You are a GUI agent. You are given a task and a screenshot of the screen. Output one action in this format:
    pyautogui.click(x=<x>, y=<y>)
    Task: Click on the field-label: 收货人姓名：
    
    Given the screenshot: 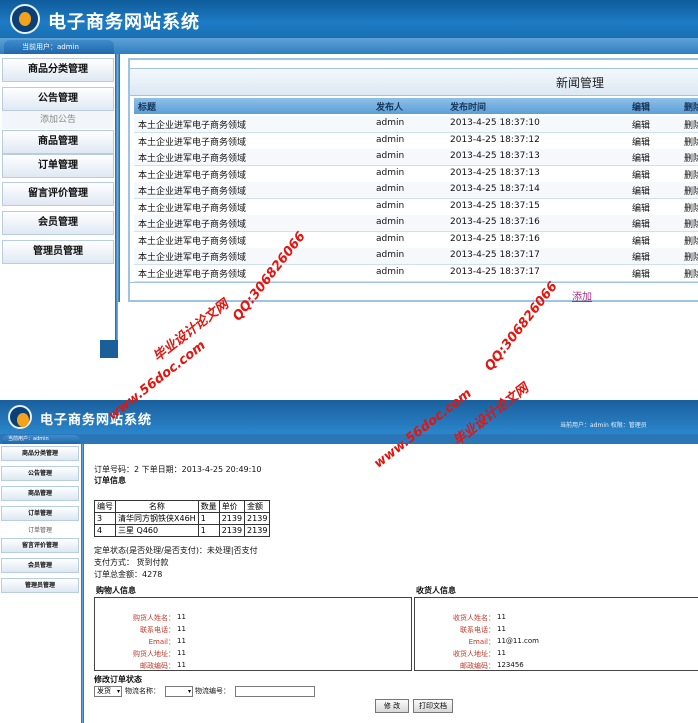 What is the action you would take?
    pyautogui.click(x=474, y=618)
    